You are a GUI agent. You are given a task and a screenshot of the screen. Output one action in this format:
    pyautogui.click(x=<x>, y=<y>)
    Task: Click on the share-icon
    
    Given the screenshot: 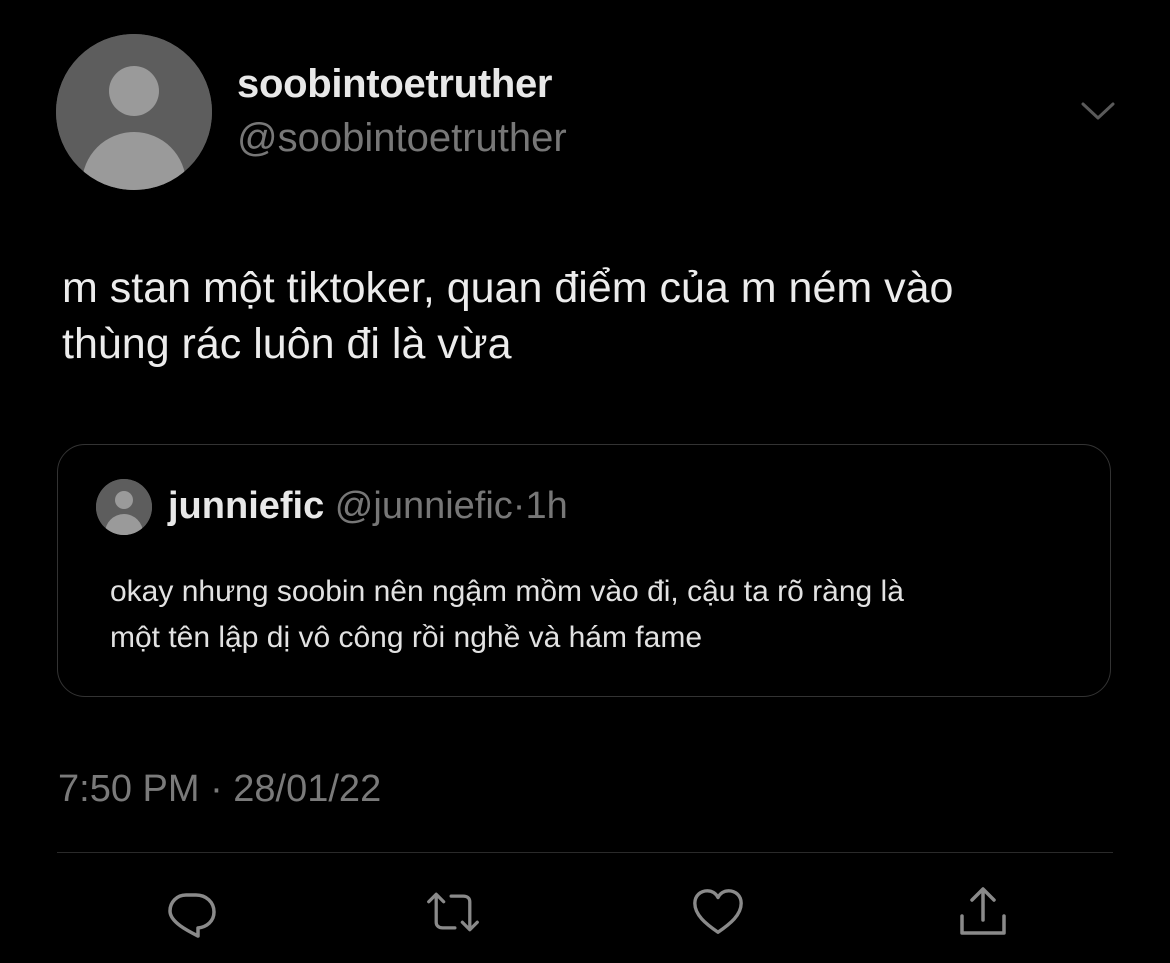 What is the action you would take?
    pyautogui.click(x=983, y=911)
    